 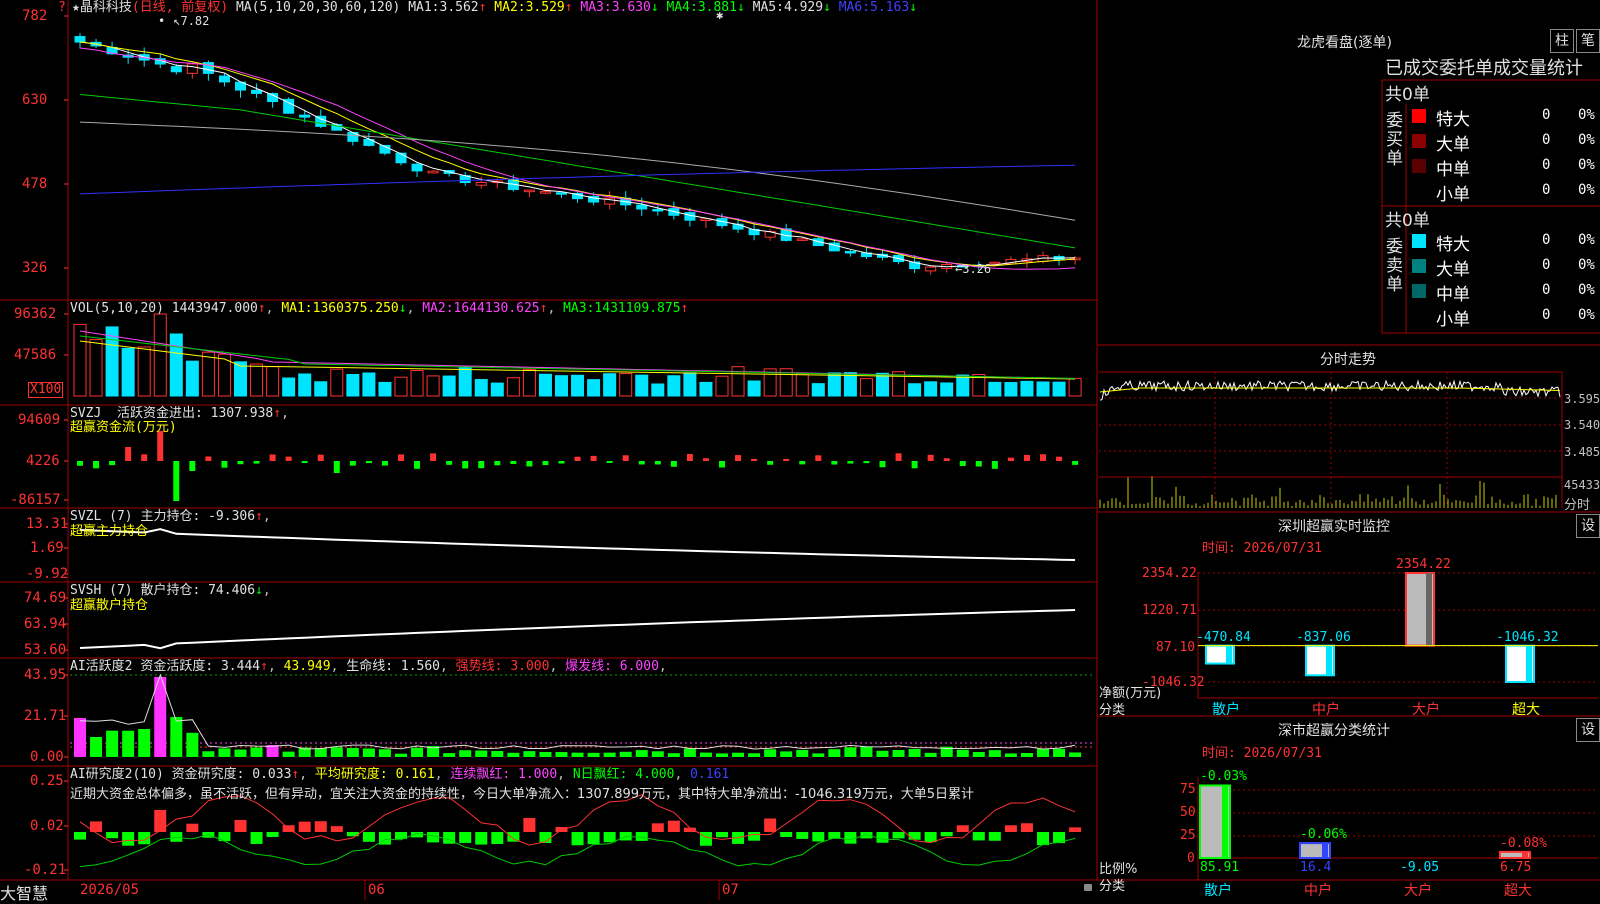 I want to click on y-label-326: 326, so click(x=35, y=268).